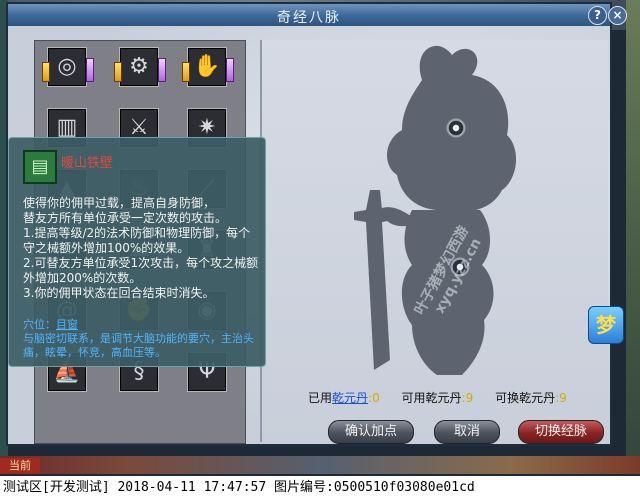 The height and width of the screenshot is (500, 640). What do you see at coordinates (40, 167) in the screenshot?
I see `armor-icon: ▤` at bounding box center [40, 167].